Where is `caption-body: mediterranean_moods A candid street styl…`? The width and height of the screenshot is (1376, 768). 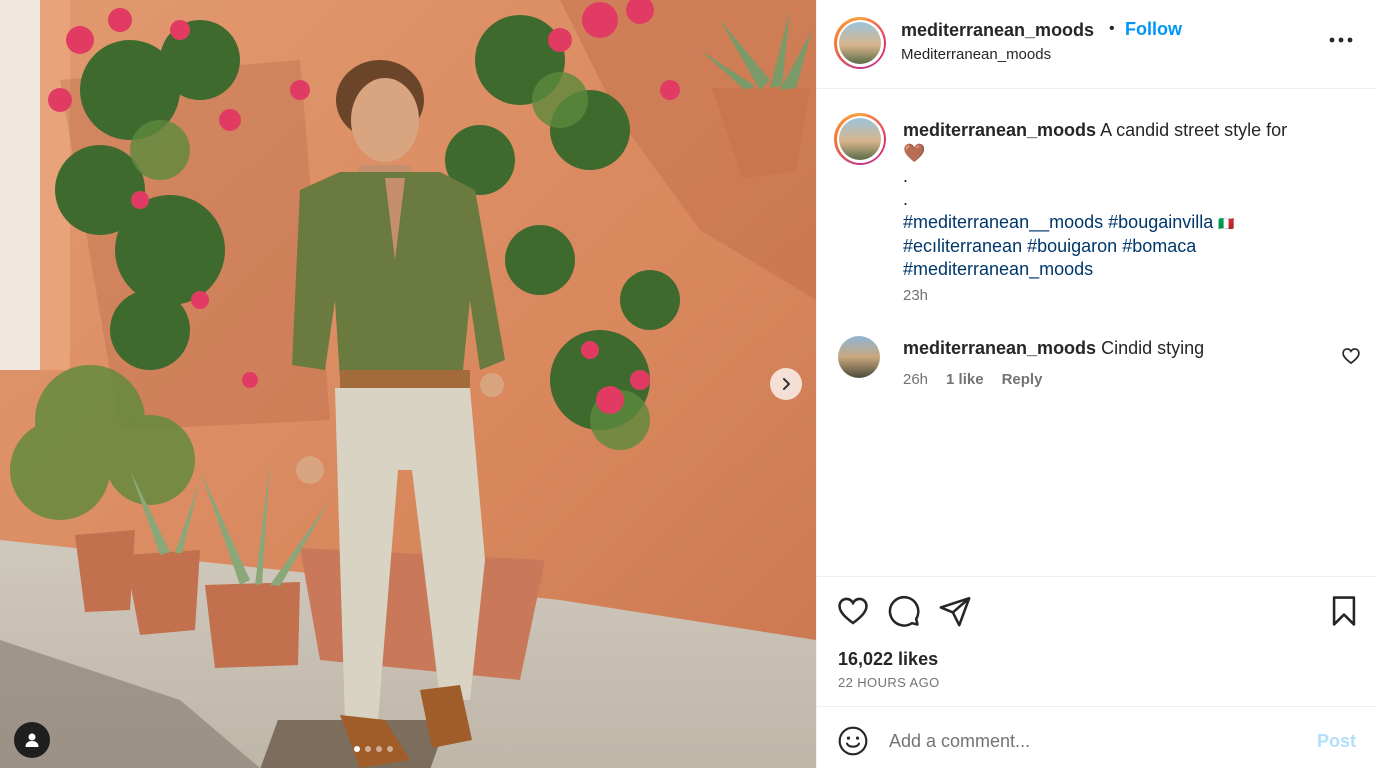
caption-body: mediterranean_moods A candid street styl… is located at coordinates (1123, 200).